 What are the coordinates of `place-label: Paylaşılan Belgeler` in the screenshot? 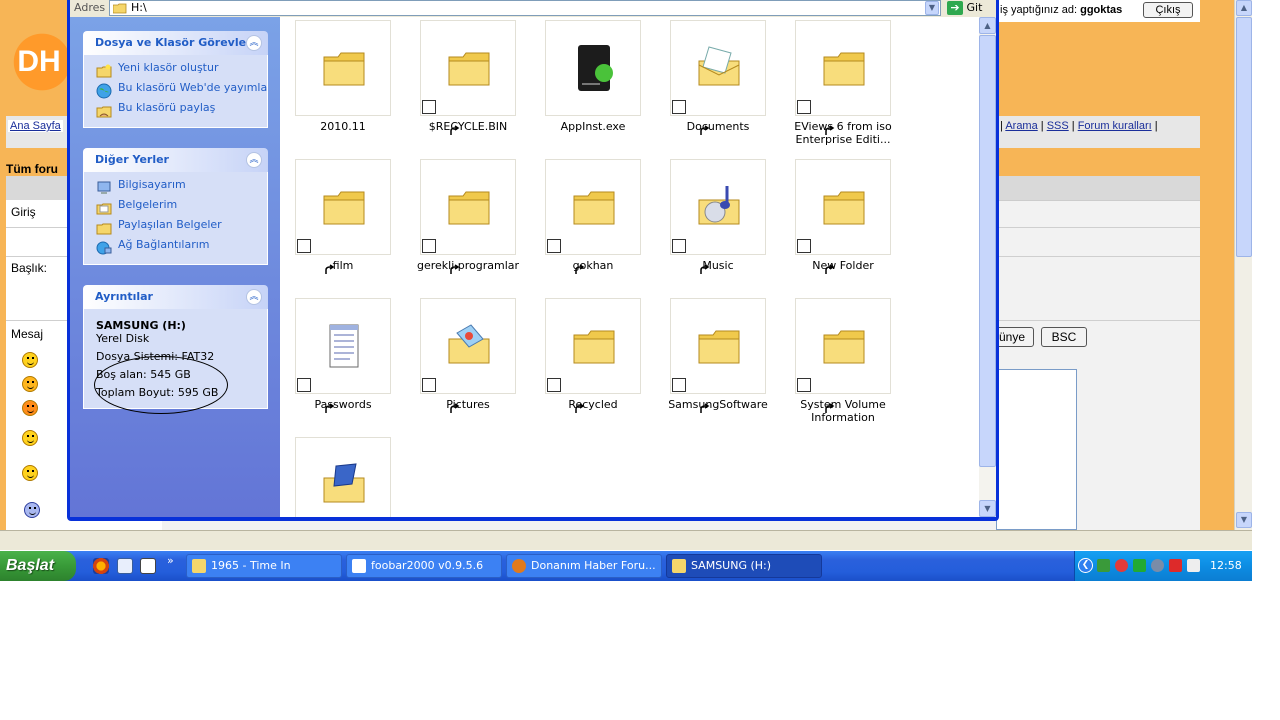 It's located at (170, 224).